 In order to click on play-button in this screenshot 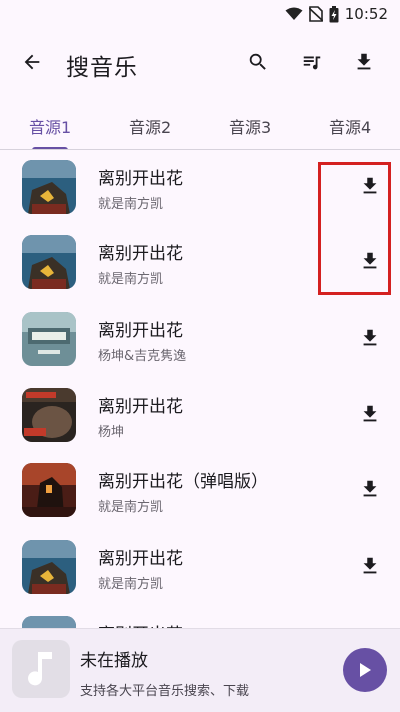, I will do `click(365, 670)`.